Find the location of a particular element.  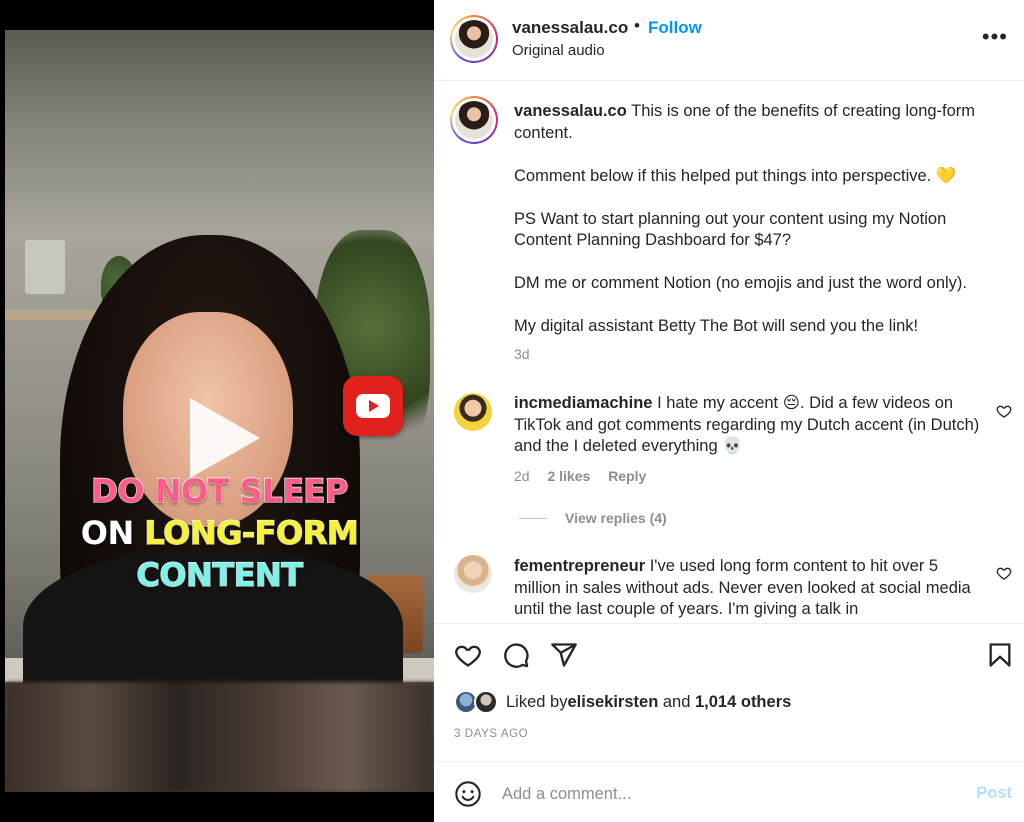

follow-button: Follow is located at coordinates (675, 28).